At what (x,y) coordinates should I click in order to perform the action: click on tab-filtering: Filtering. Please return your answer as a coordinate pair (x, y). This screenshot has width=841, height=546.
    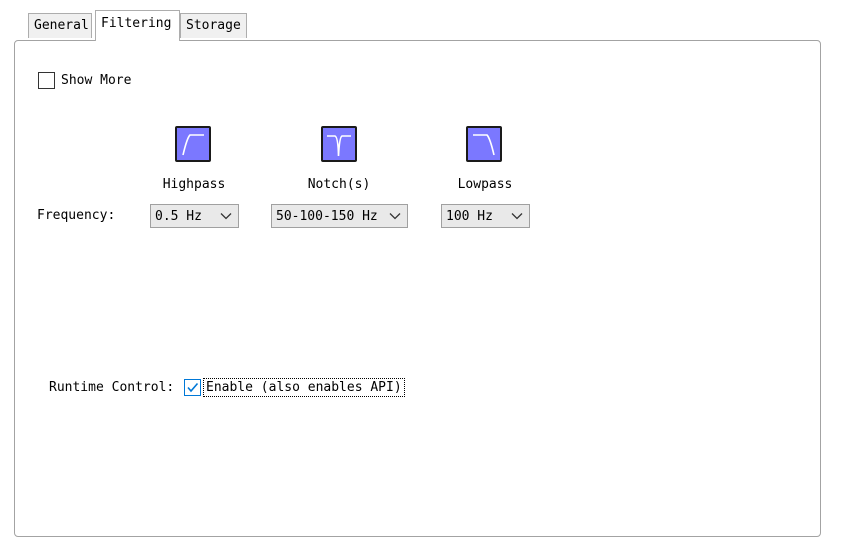
    Looking at the image, I should click on (137, 25).